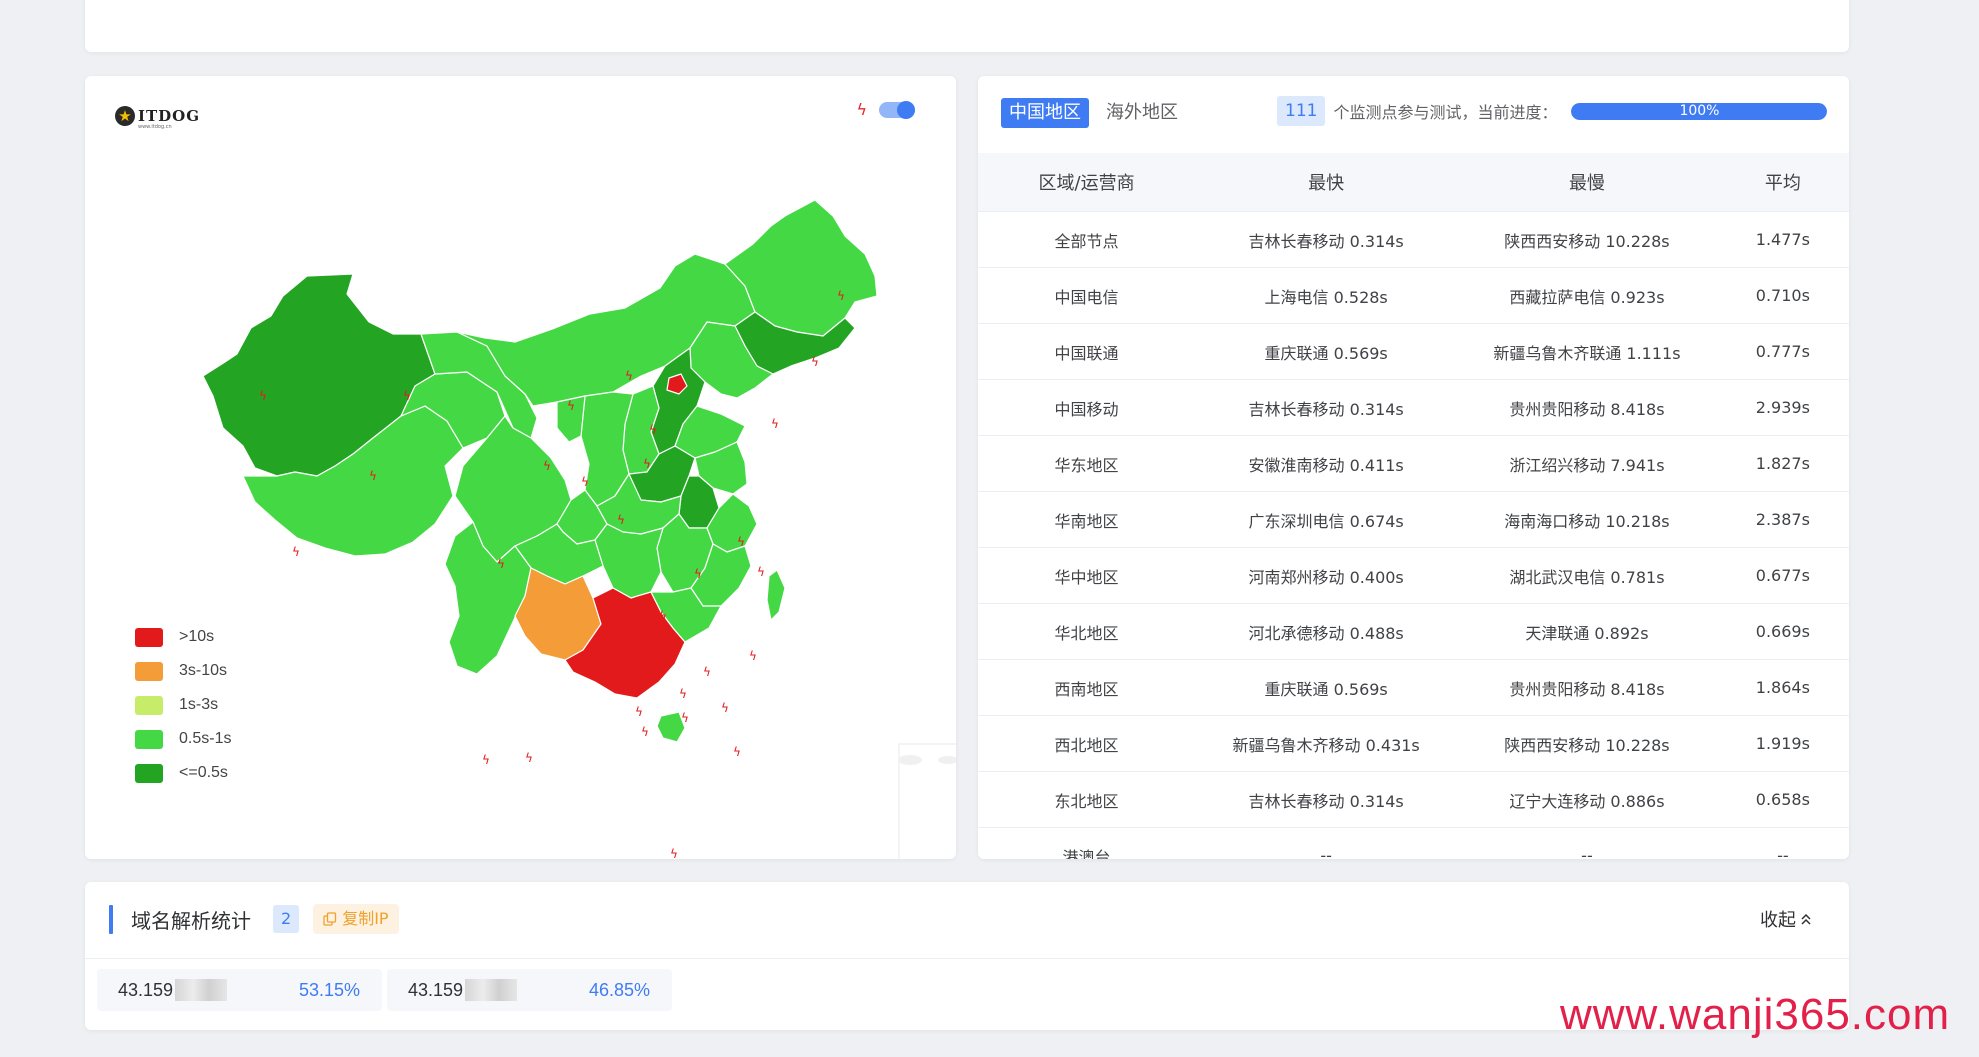 The width and height of the screenshot is (1979, 1057). Describe the element at coordinates (1087, 182) in the screenshot. I see `header-region: 区域/运营商` at that location.